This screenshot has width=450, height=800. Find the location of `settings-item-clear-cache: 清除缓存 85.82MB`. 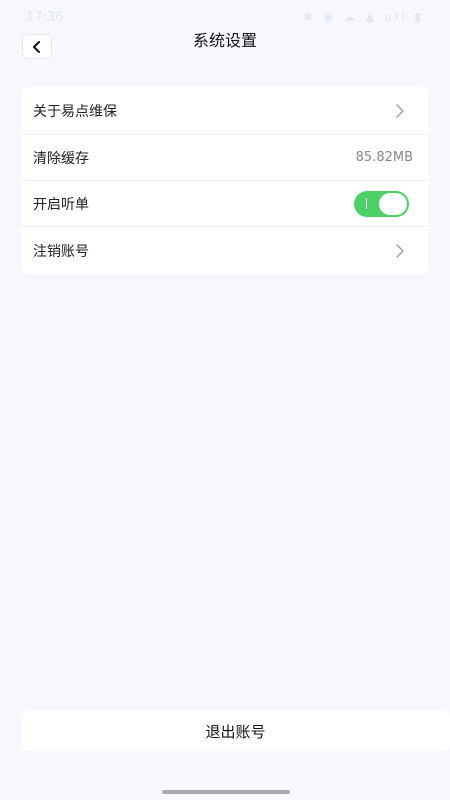

settings-item-clear-cache: 清除缓存 85.82MB is located at coordinates (225, 158).